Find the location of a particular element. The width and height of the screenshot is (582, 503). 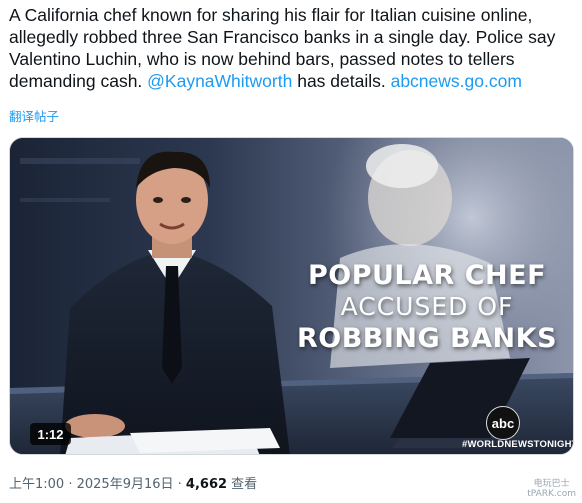

external-link: abcnews.go.com is located at coordinates (456, 81).